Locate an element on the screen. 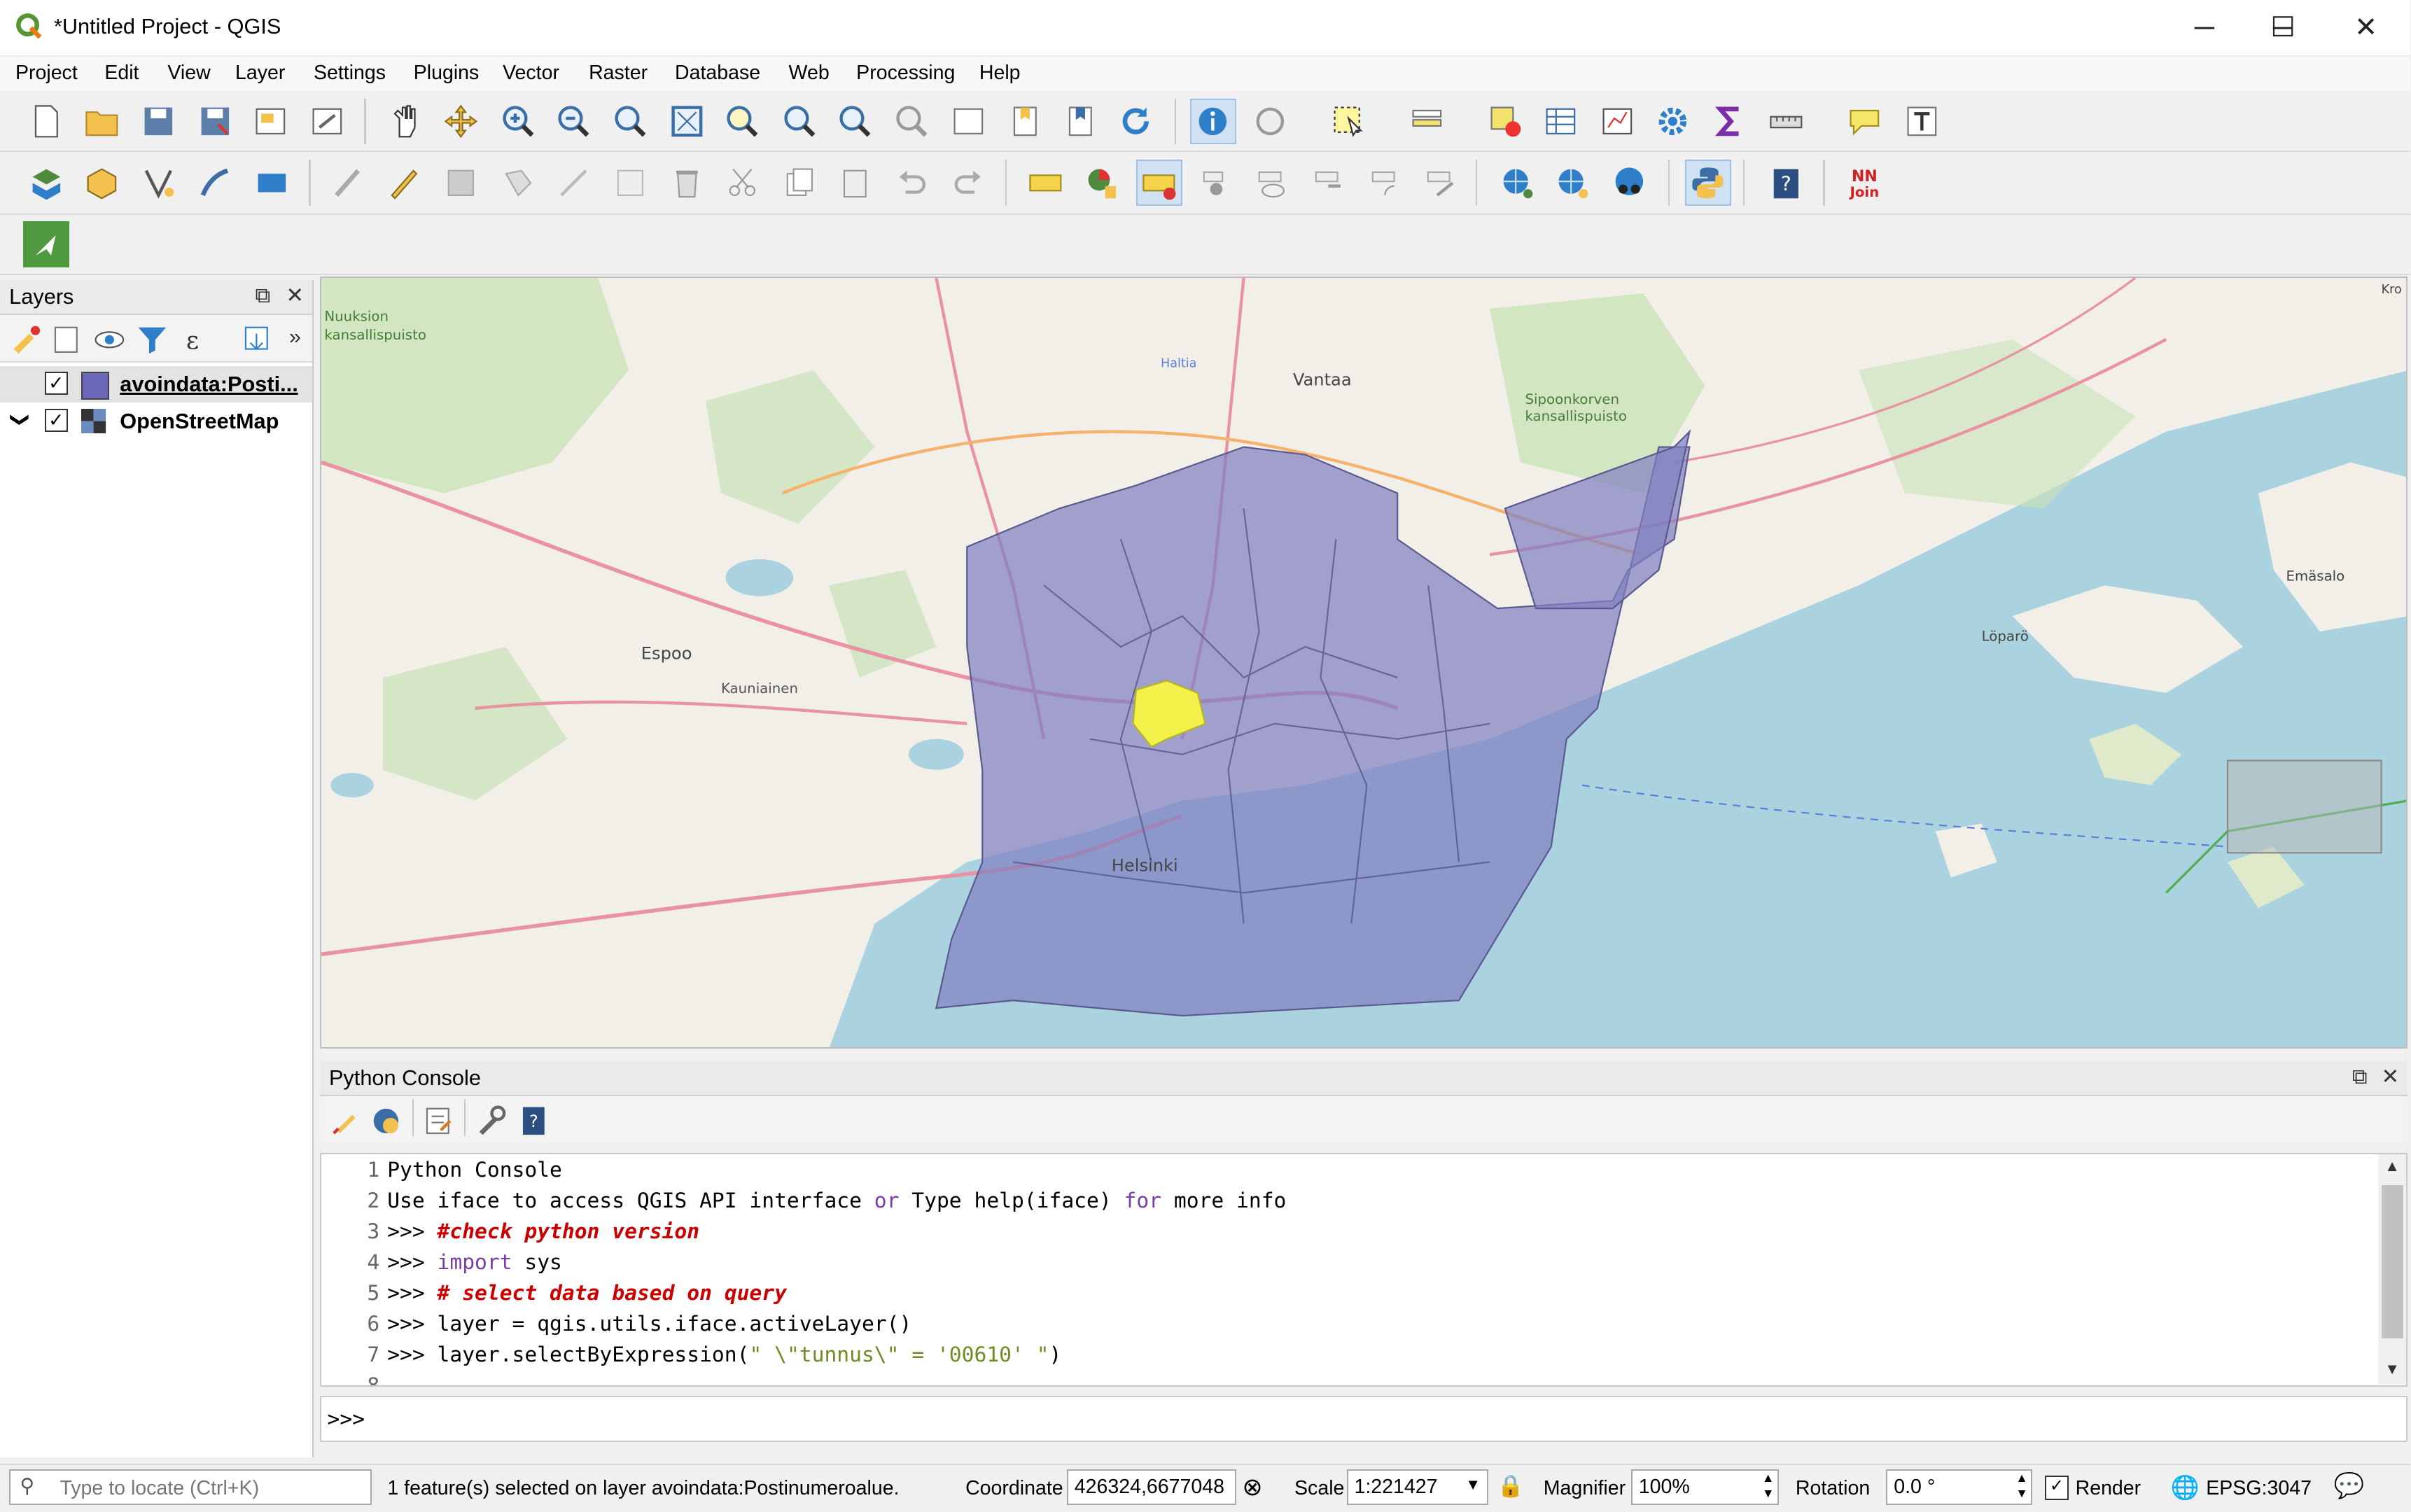 This screenshot has width=2411, height=1512. paste-features-icon is located at coordinates (855, 183).